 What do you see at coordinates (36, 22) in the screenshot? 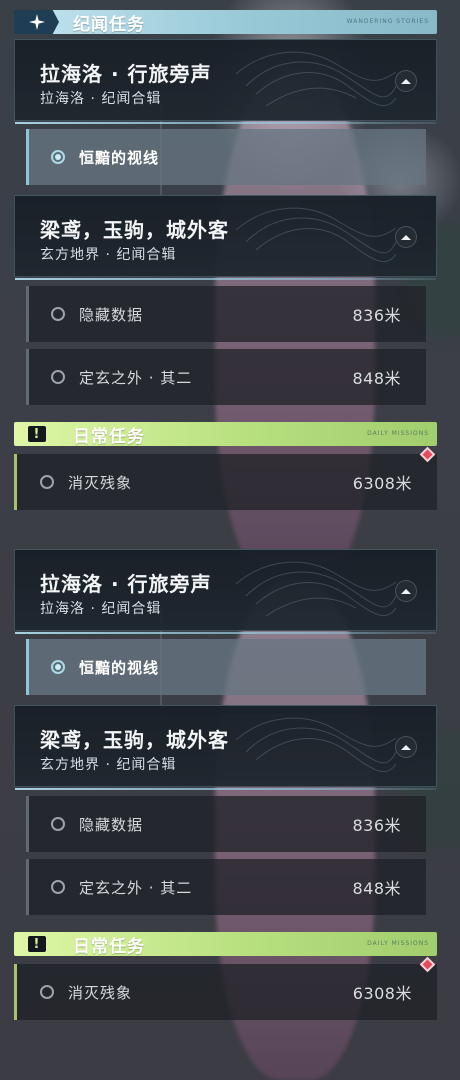
I see `sparkle-icon` at bounding box center [36, 22].